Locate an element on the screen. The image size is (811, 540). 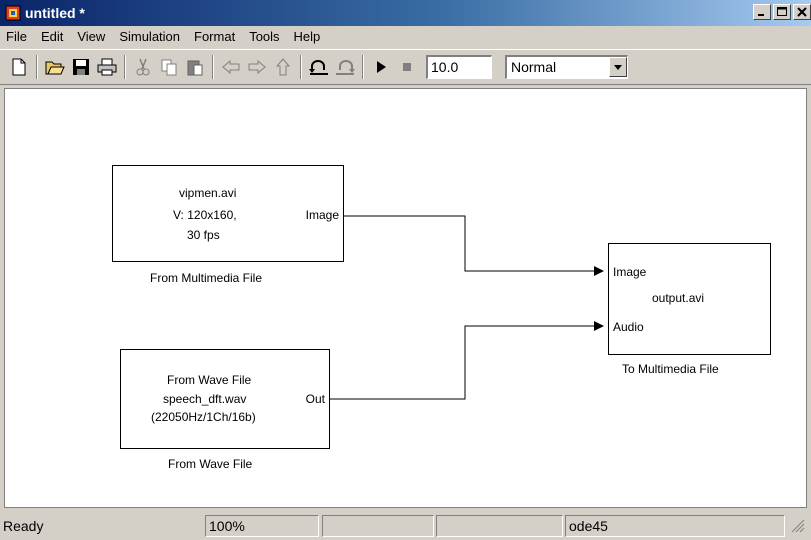
output-port-label: Image is located at coordinates (322, 215).